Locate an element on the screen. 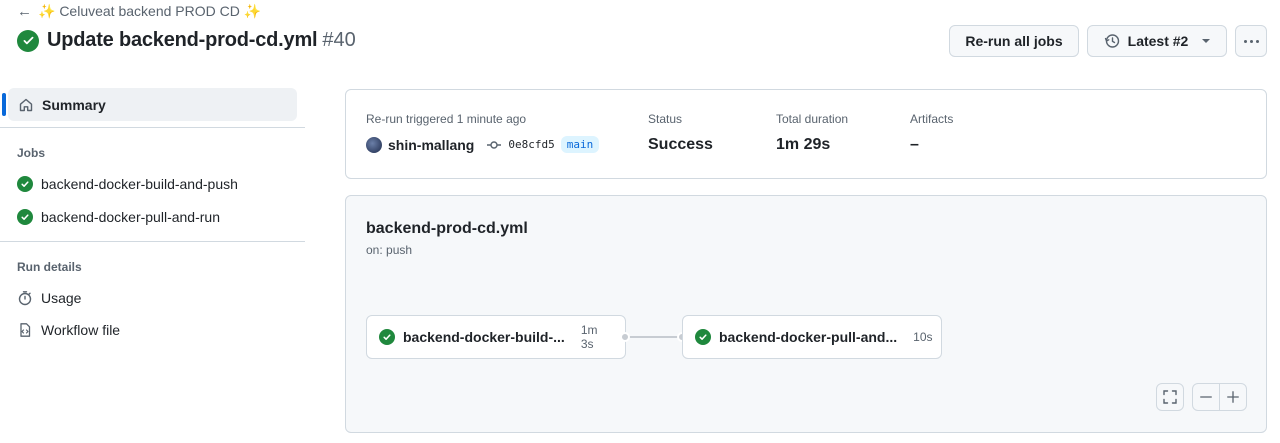 This screenshot has height=443, width=1280. page-title-row: Update backend-prod-cd.yml #40 is located at coordinates (186, 40).